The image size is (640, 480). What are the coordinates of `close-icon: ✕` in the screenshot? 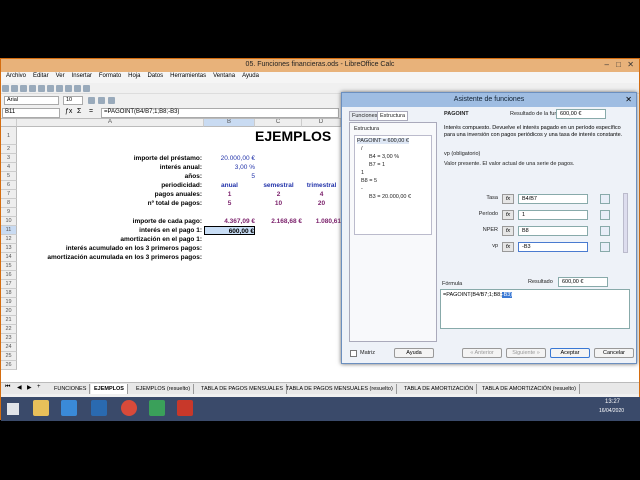 It's located at (630, 64).